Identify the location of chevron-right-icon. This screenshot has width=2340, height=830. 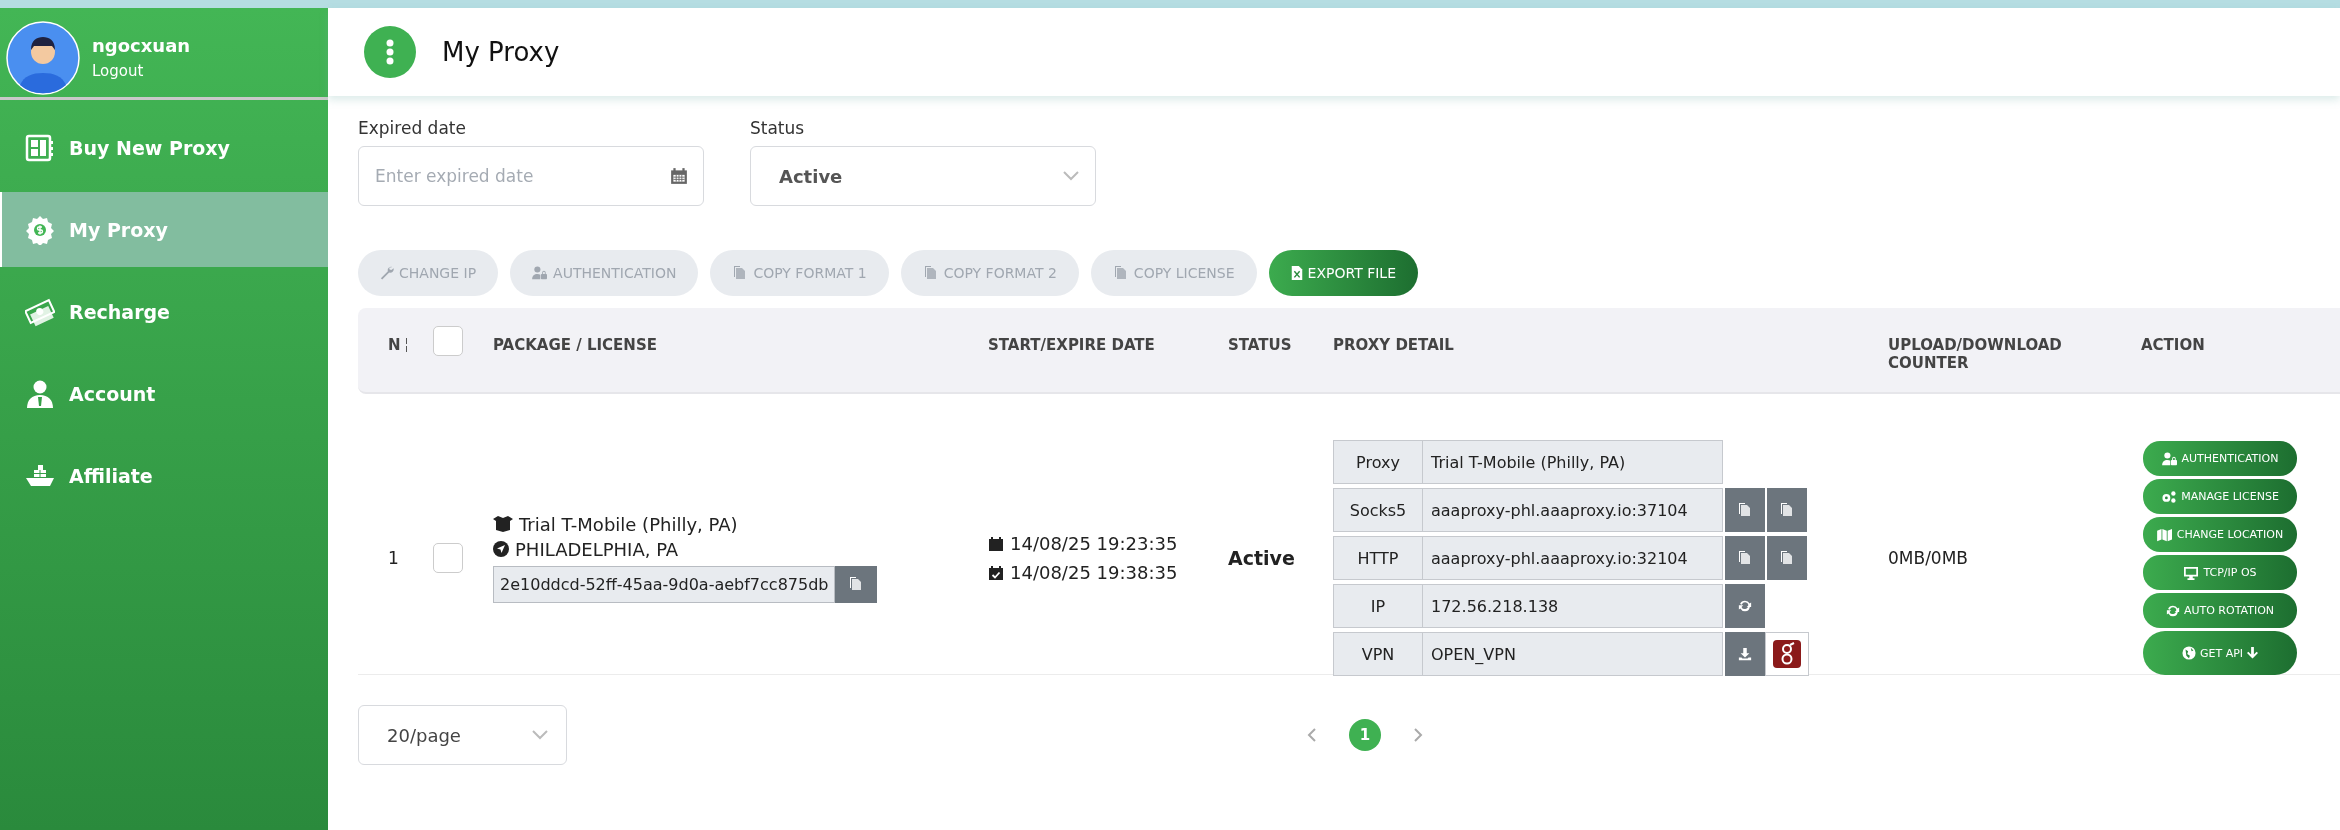
(1418, 735).